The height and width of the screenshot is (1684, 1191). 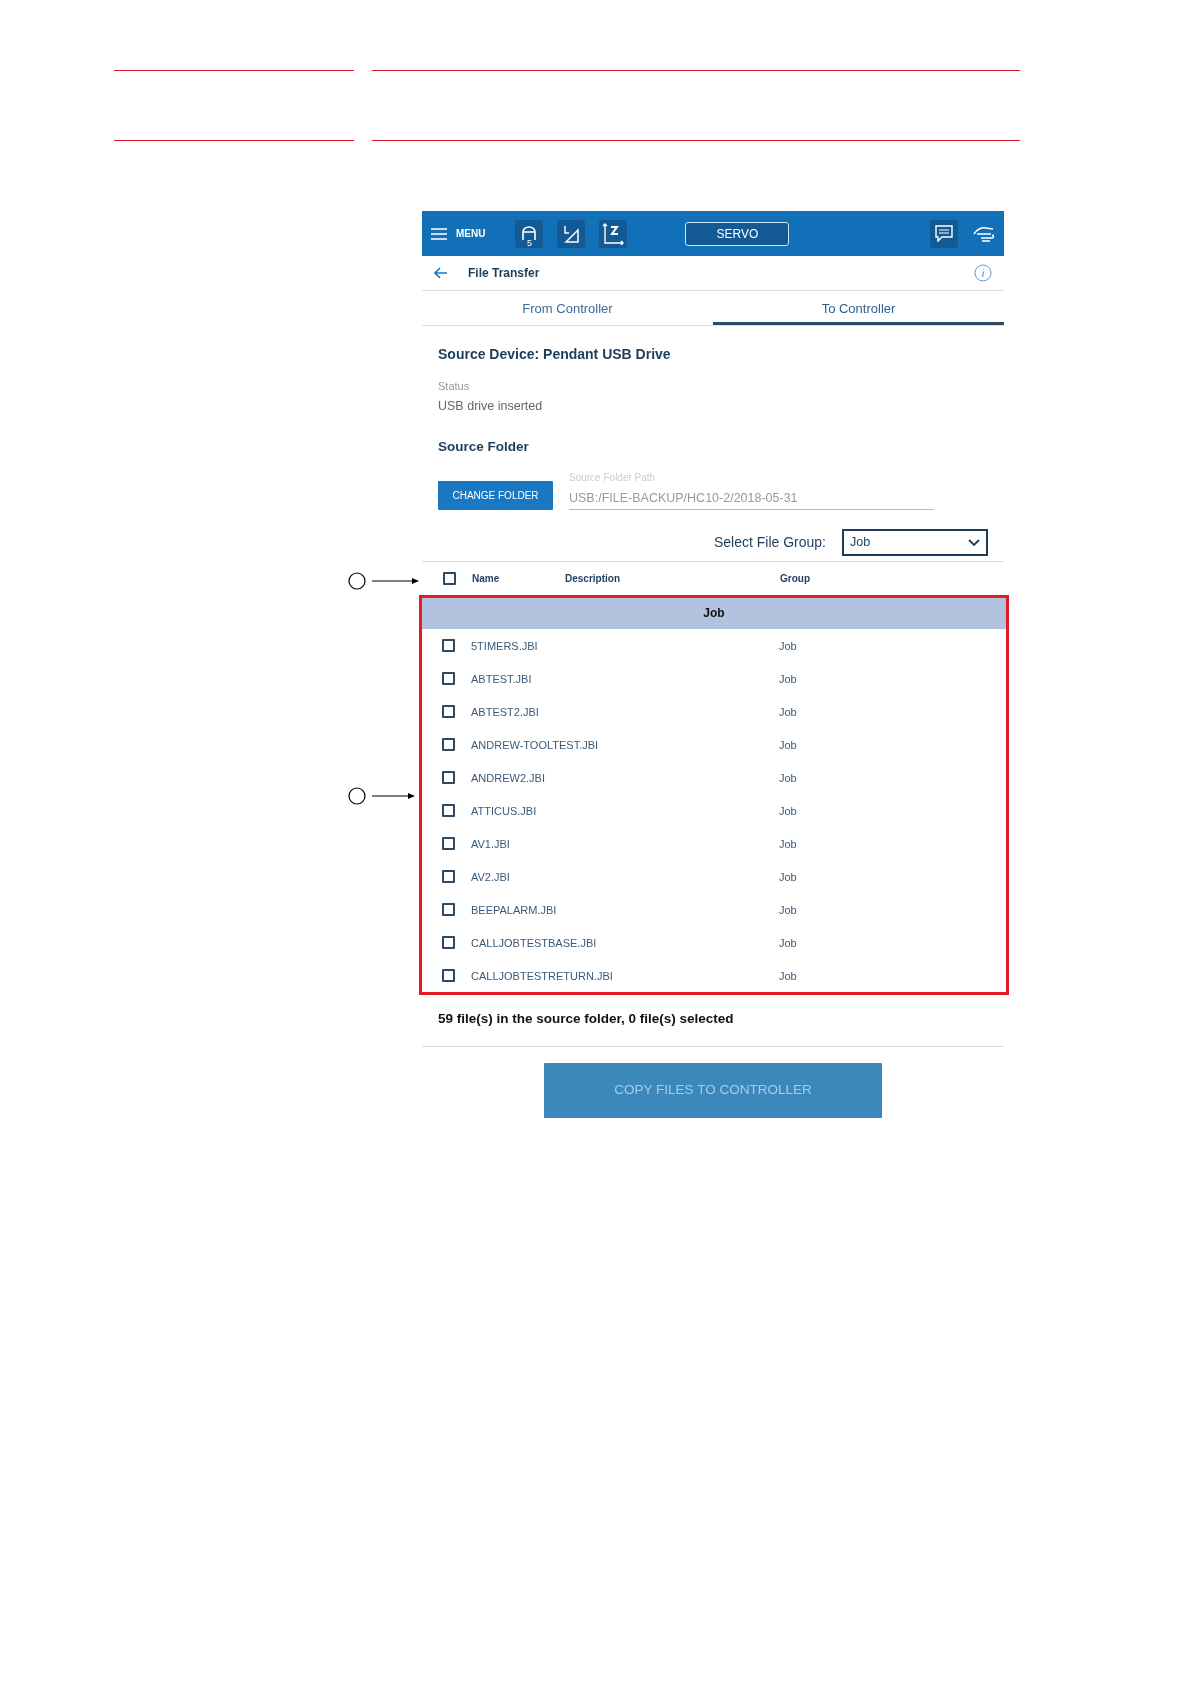 What do you see at coordinates (974, 542) in the screenshot?
I see `chevron-down-icon` at bounding box center [974, 542].